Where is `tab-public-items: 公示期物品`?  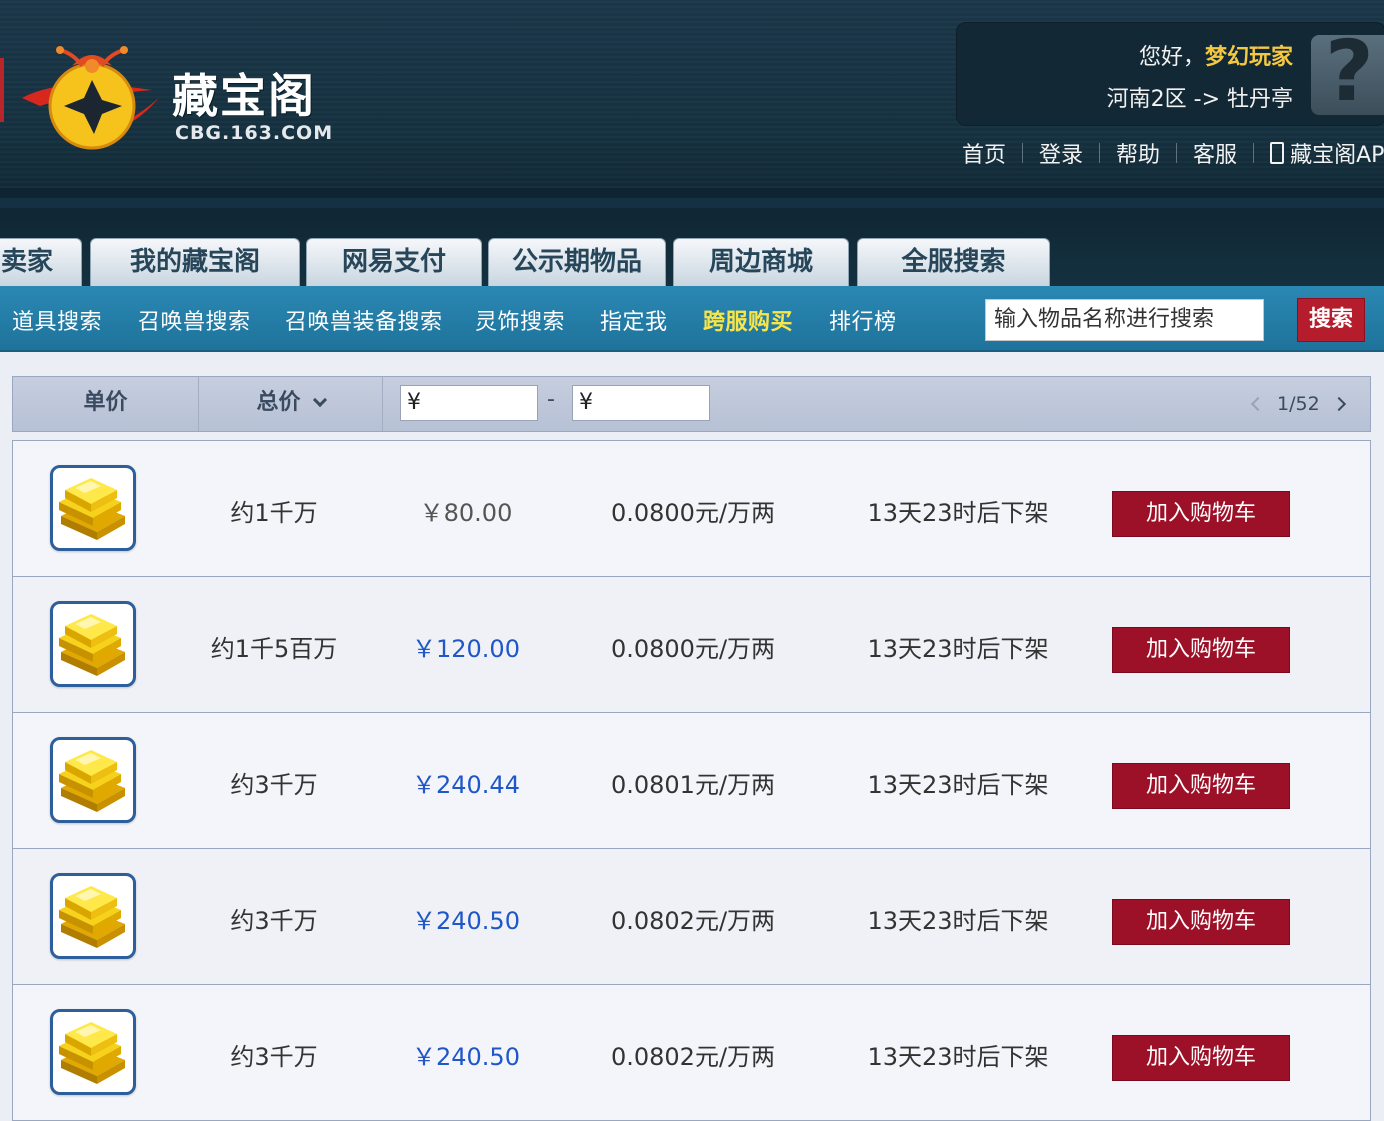
tab-public-items: 公示期物品 is located at coordinates (577, 262).